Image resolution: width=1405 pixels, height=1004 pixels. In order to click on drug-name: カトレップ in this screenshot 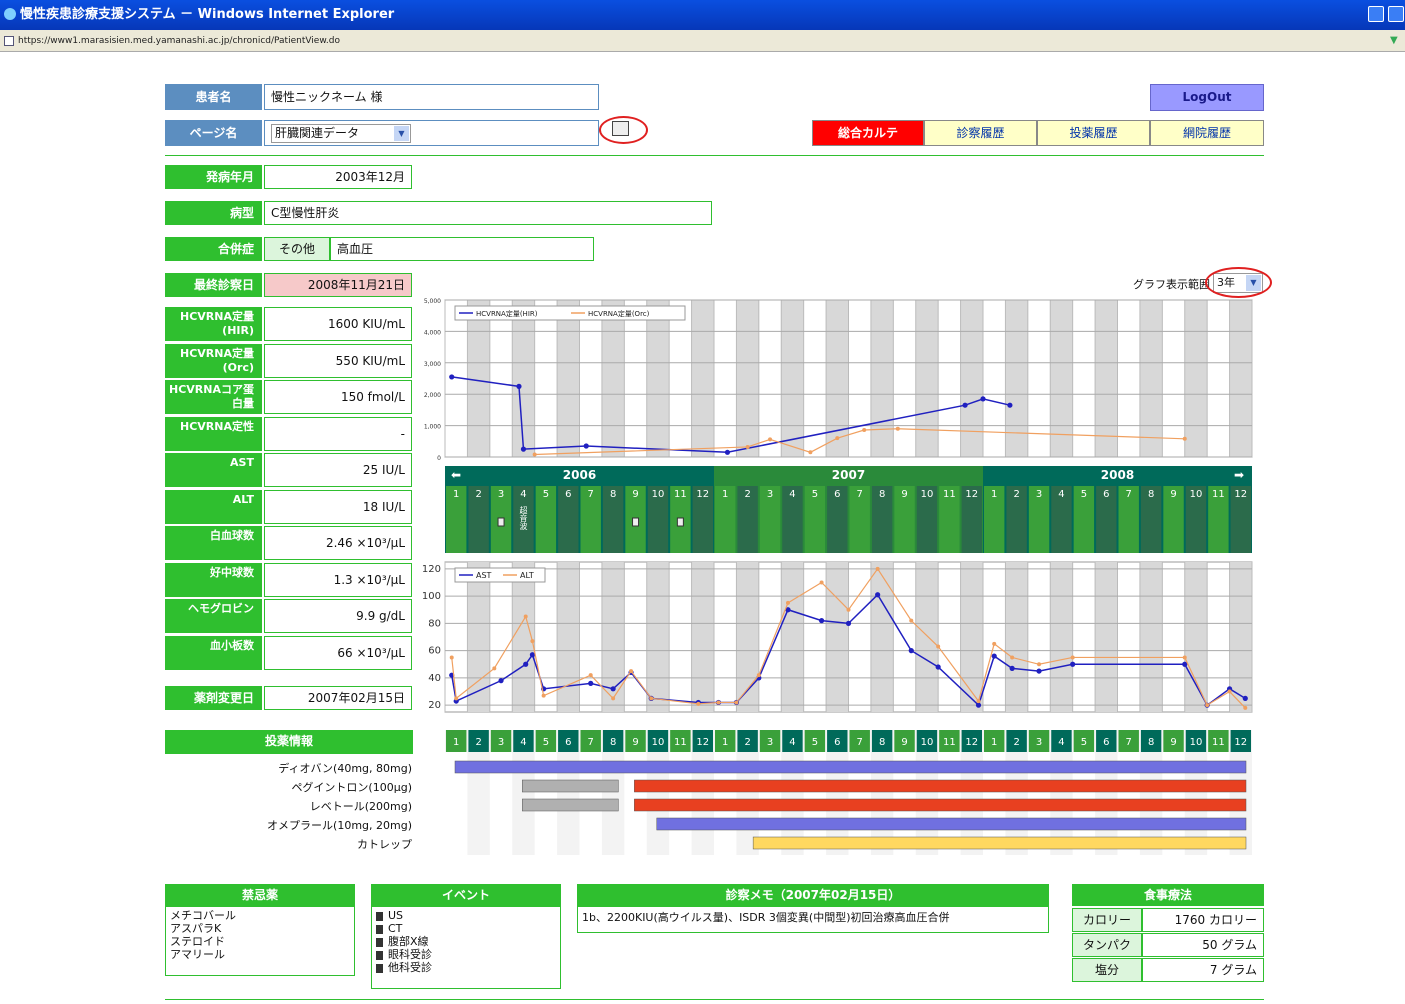, I will do `click(384, 844)`.